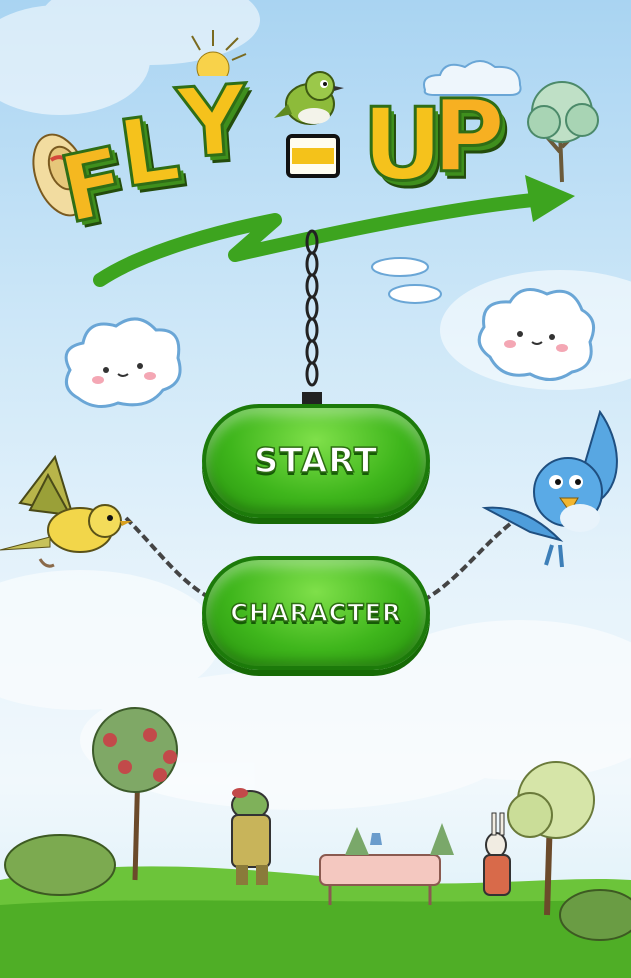 This screenshot has height=978, width=631. I want to click on character-button: CHARACTER, so click(316, 613).